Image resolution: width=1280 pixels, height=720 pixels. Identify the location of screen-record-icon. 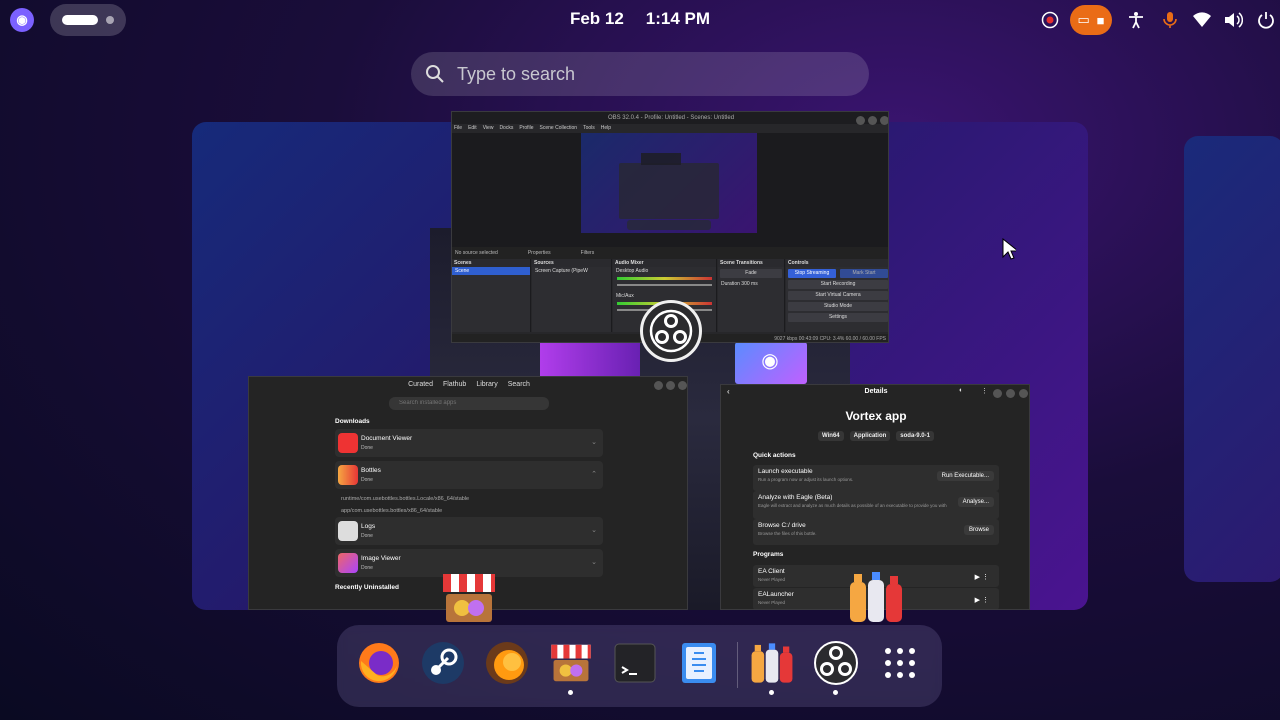
(1050, 20).